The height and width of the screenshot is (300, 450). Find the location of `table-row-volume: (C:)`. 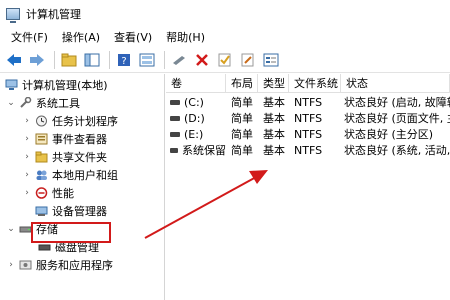

table-row-volume: (C:) is located at coordinates (198, 102).